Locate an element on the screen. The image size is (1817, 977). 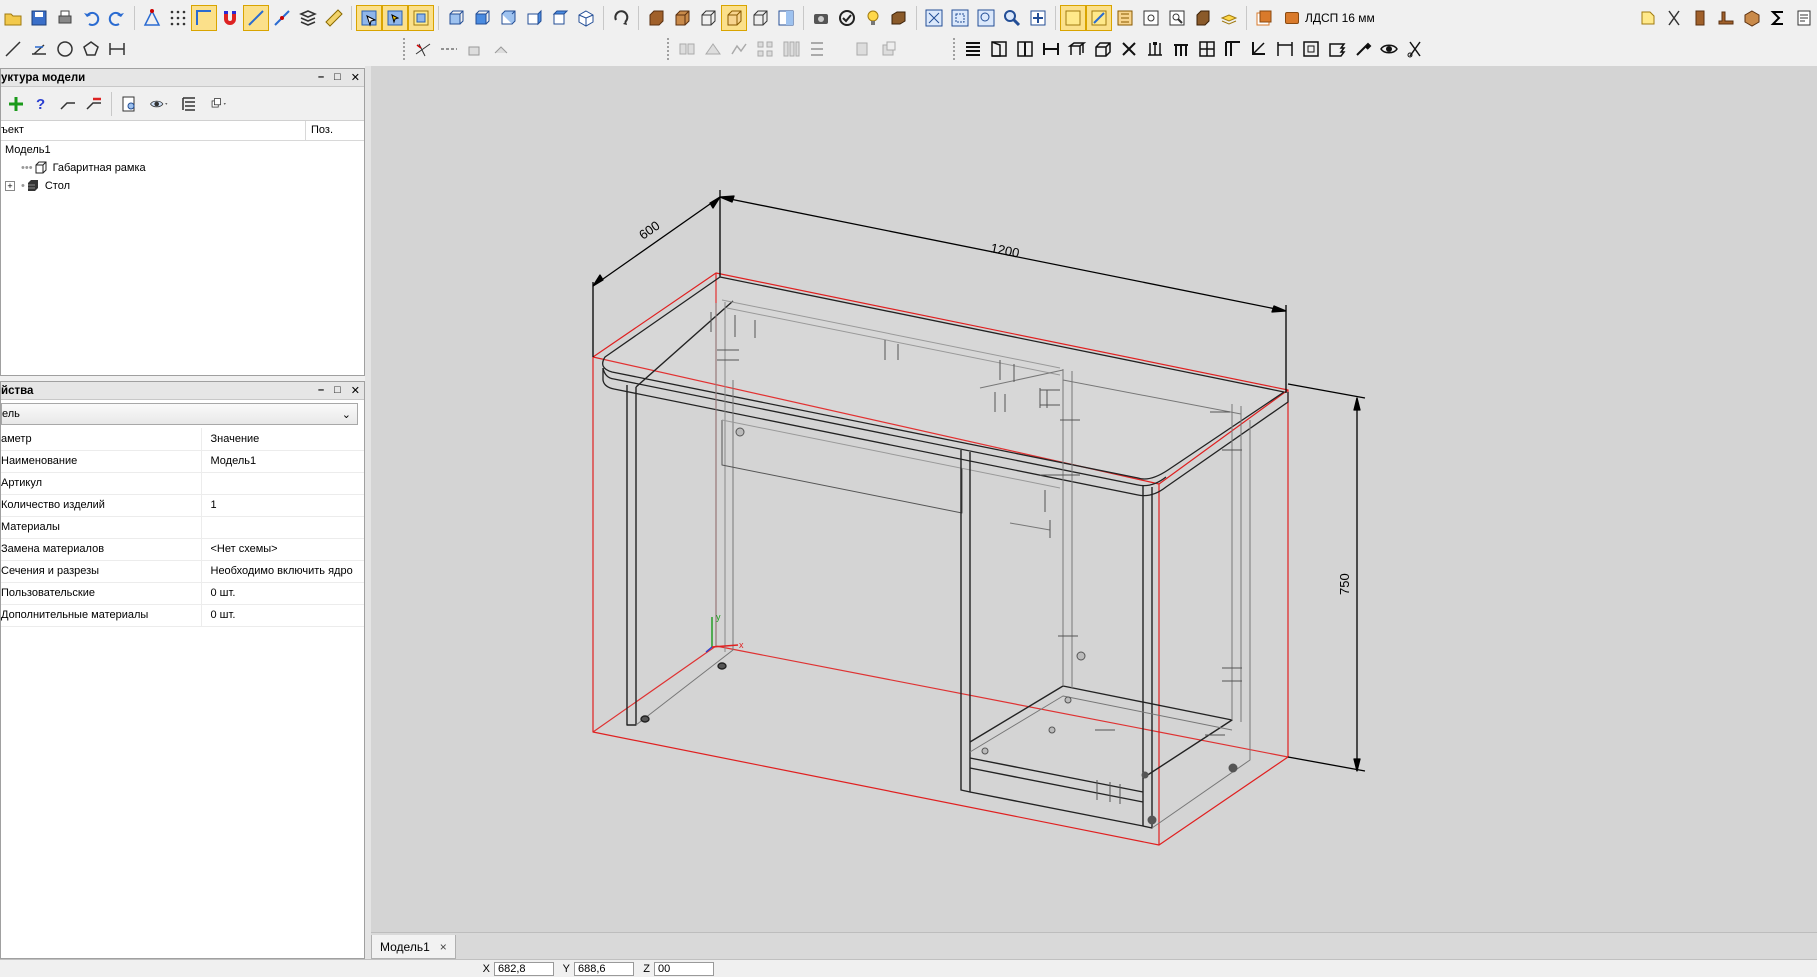
find-icon is located at coordinates (1177, 18).